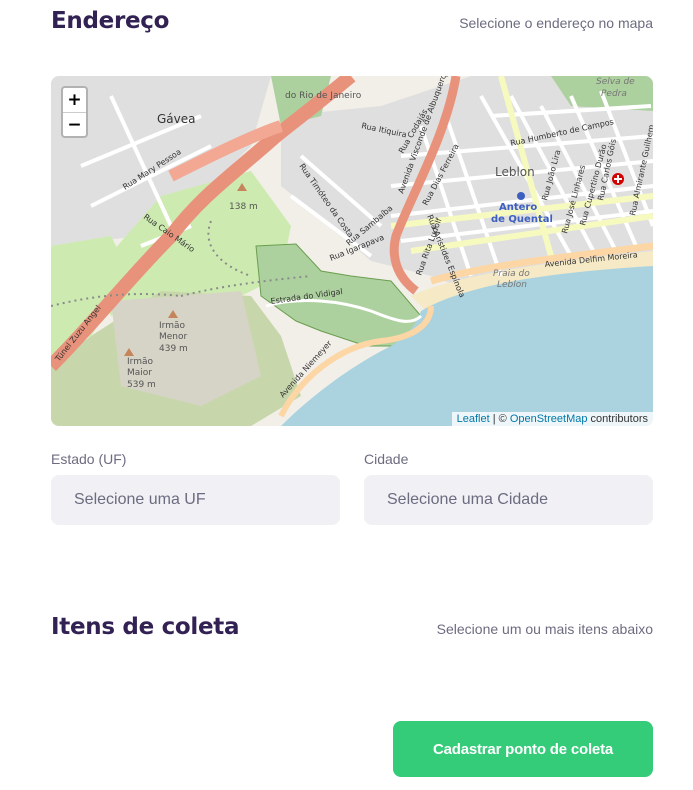 This screenshot has height=790, width=693. What do you see at coordinates (243, 207) in the screenshot?
I see `map-label-alt-138: 138 m` at bounding box center [243, 207].